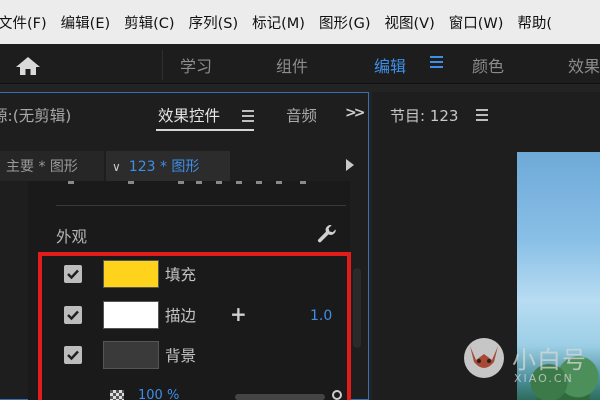  I want to click on workspace-separator, so click(162, 65).